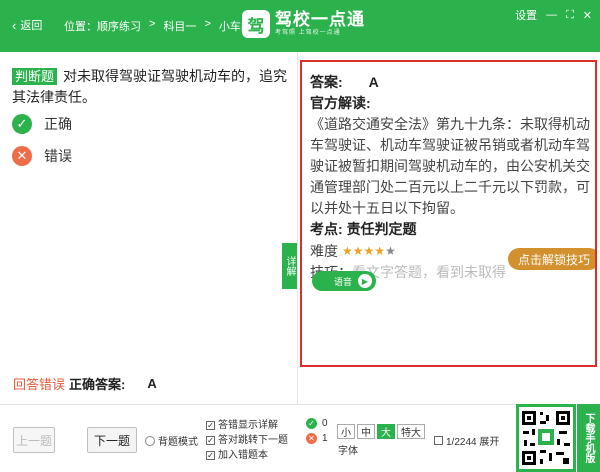 This screenshot has width=600, height=472. Describe the element at coordinates (348, 451) in the screenshot. I see `font-size-label: 字体` at that location.